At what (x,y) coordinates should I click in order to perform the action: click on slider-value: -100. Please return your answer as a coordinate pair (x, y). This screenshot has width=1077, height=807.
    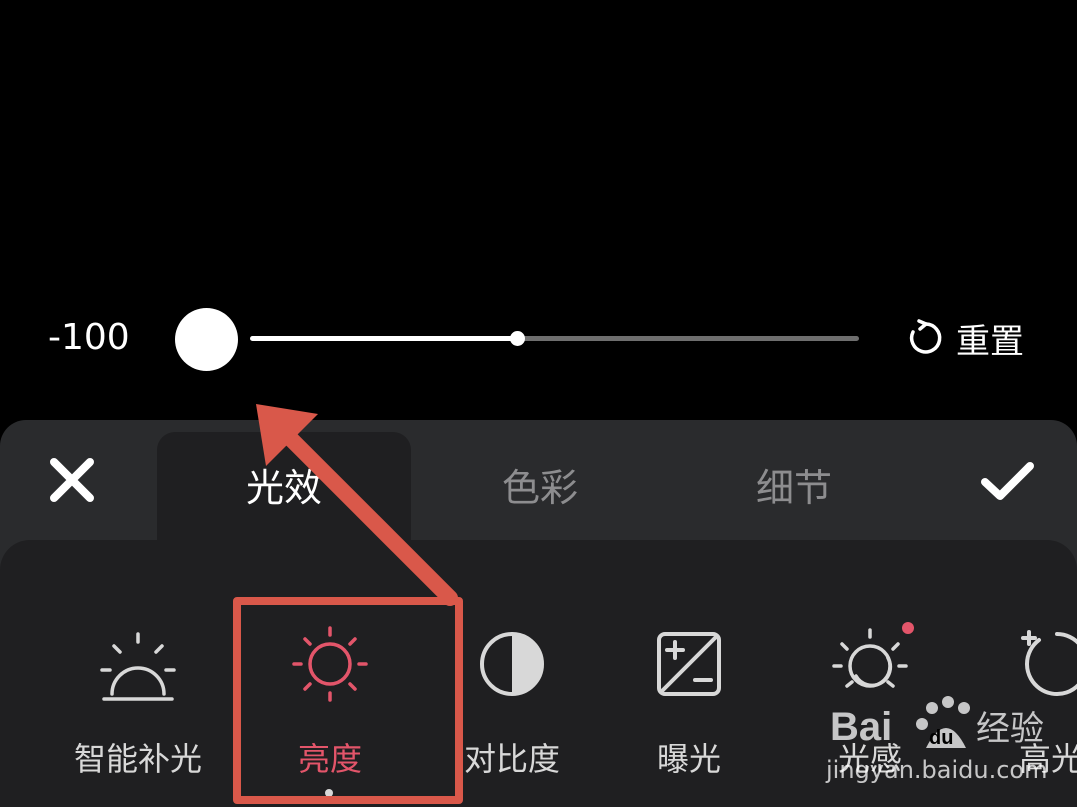
    Looking at the image, I should click on (89, 337).